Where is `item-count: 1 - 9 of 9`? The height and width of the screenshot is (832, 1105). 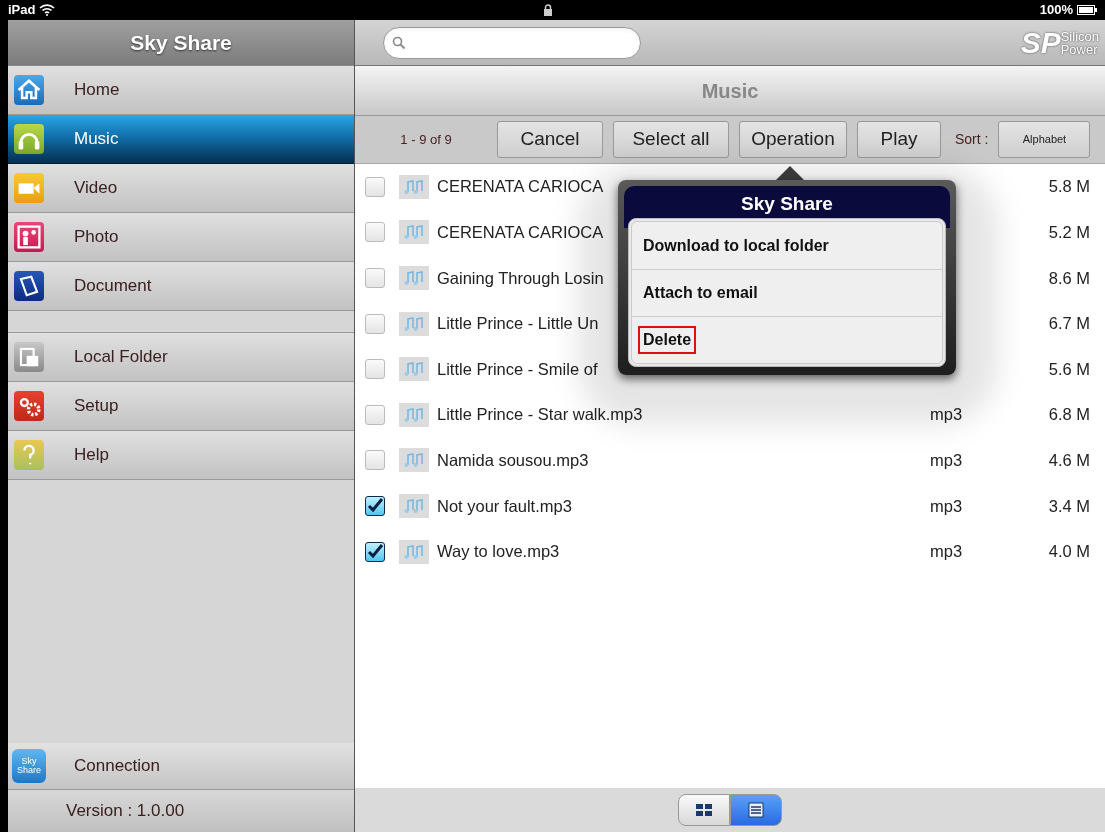 item-count: 1 - 9 of 9 is located at coordinates (426, 139).